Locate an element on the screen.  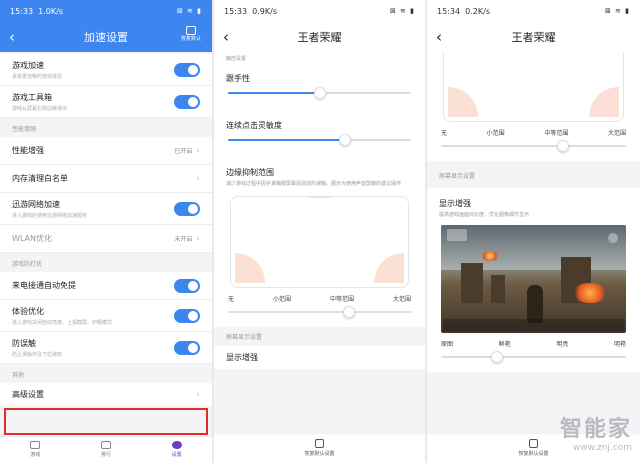
game-preview-image is located at coordinates (533, 279).